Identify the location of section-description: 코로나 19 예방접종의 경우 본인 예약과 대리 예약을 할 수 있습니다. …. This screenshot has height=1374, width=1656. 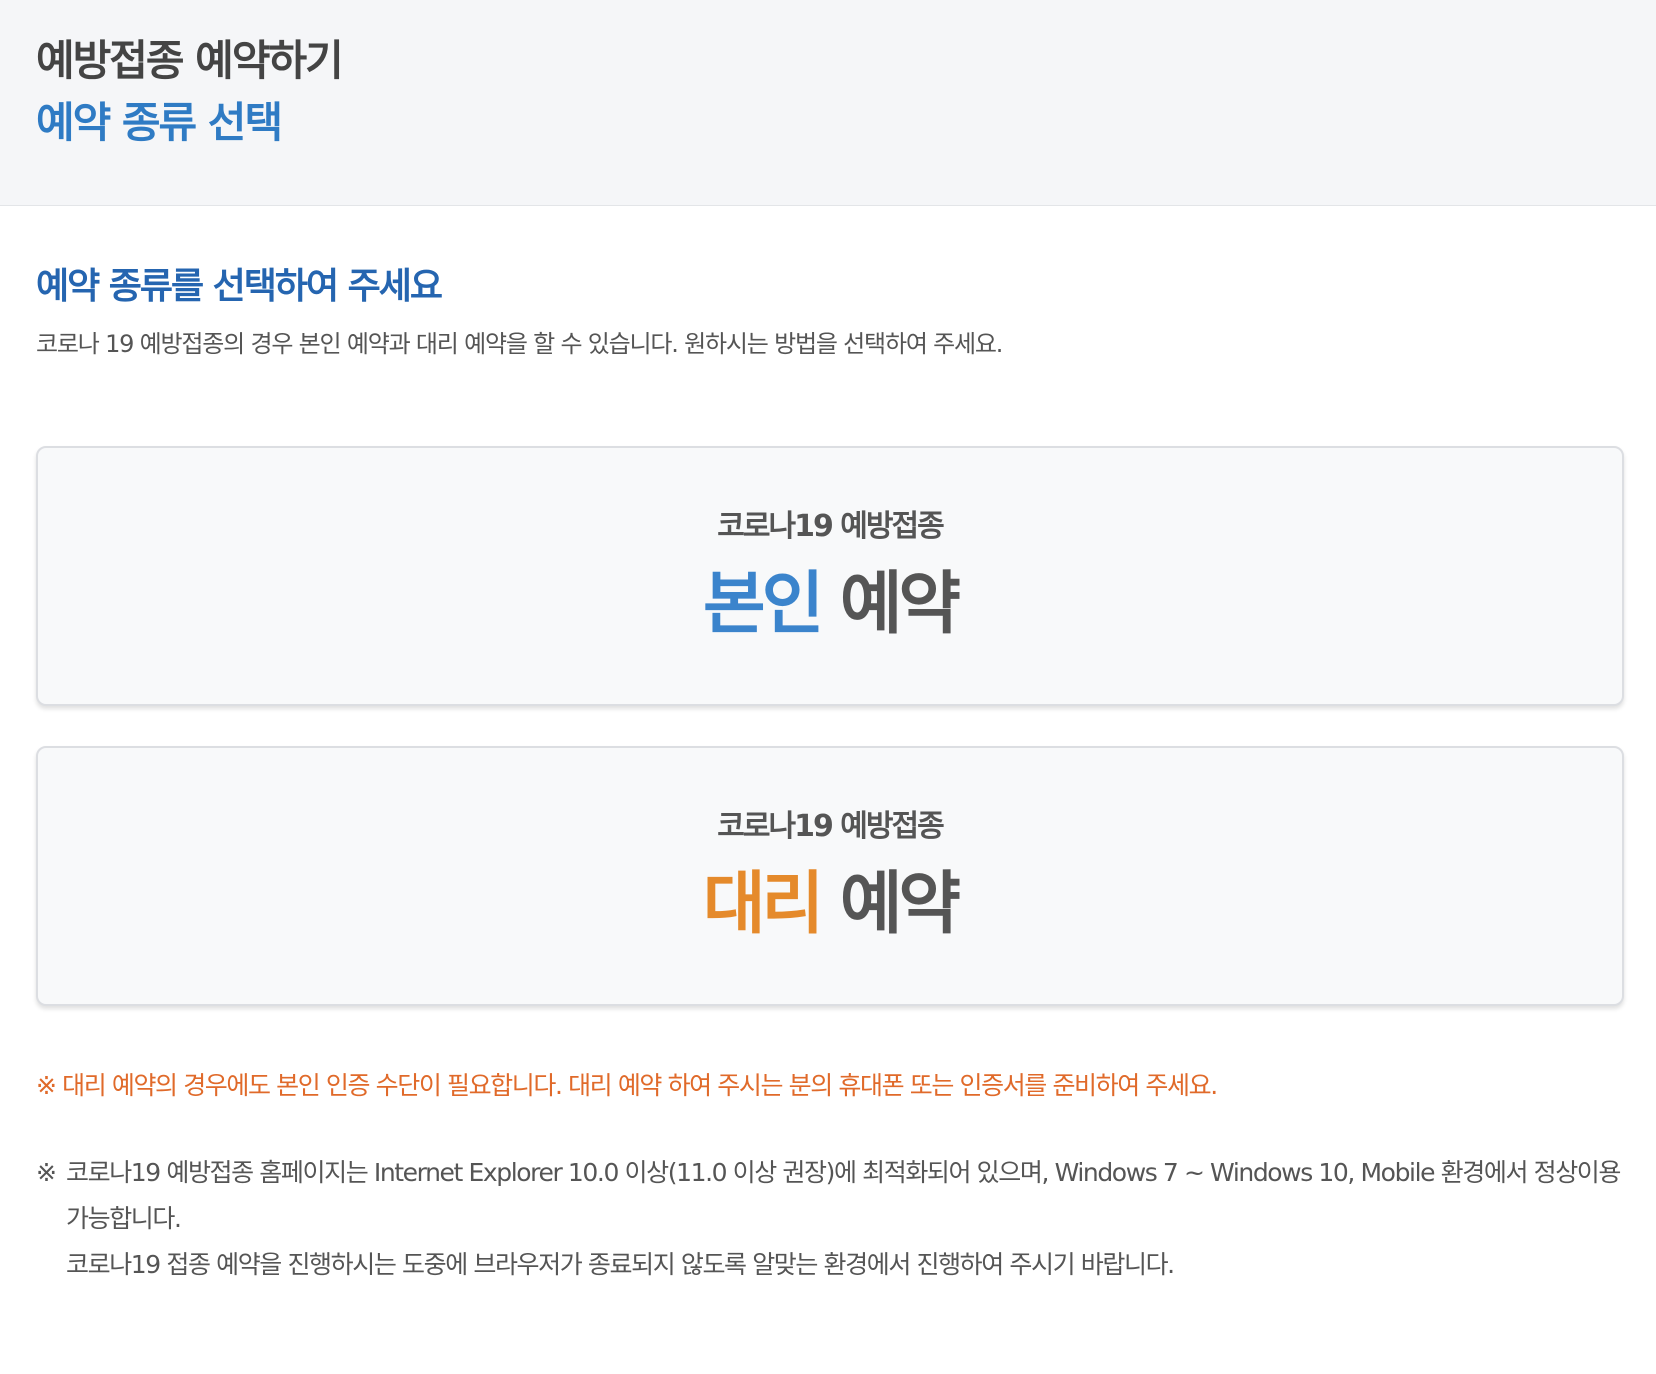
(519, 344).